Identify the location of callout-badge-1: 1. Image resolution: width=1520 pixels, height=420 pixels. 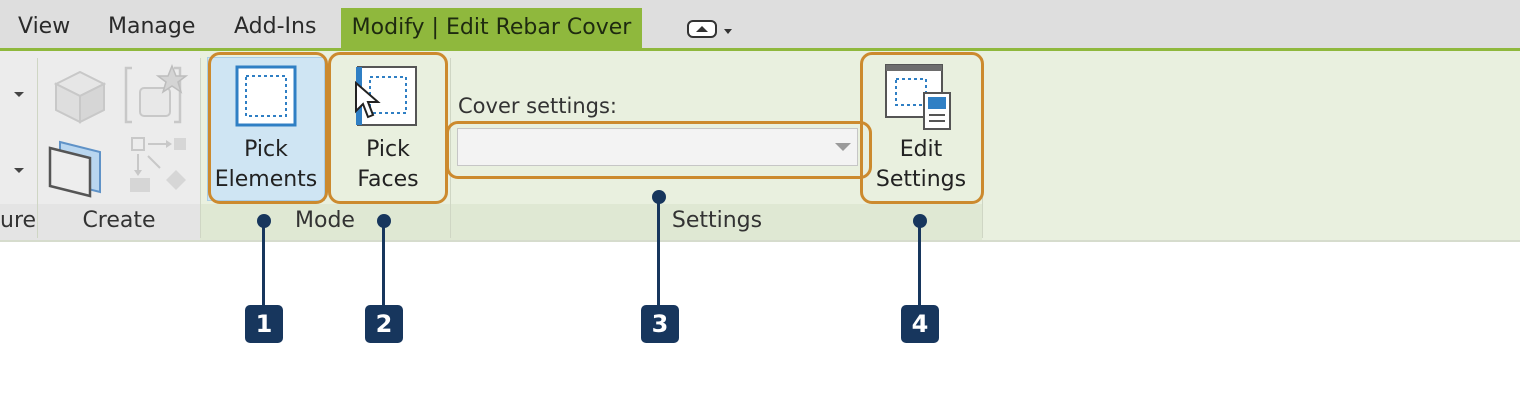
(264, 324).